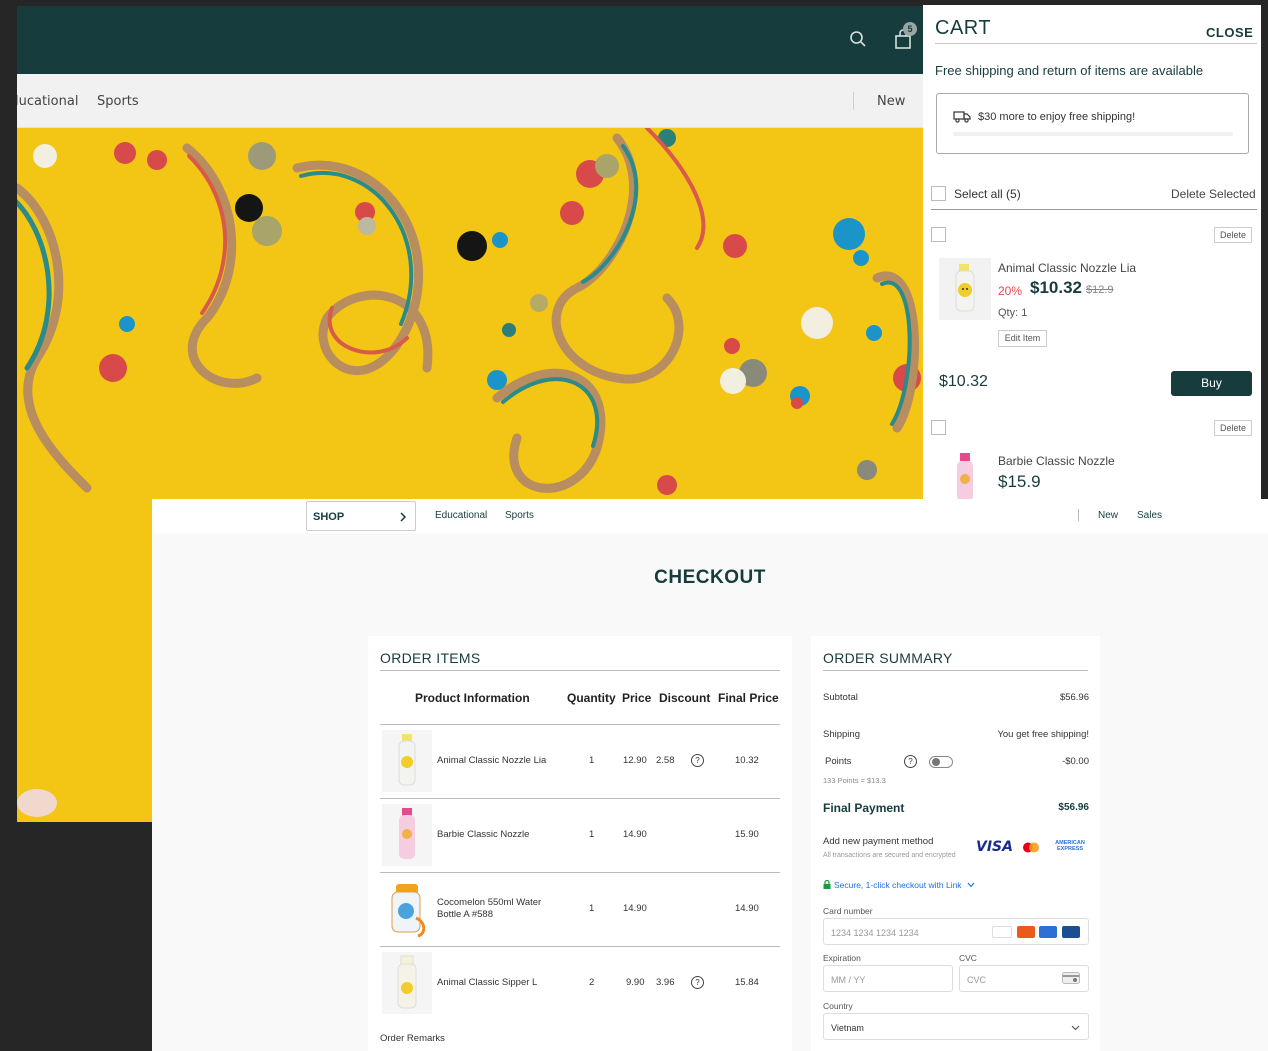 This screenshot has height=1051, width=1268. Describe the element at coordinates (487, 982) in the screenshot. I see `product-name: Animal Classic Sipper L` at that location.